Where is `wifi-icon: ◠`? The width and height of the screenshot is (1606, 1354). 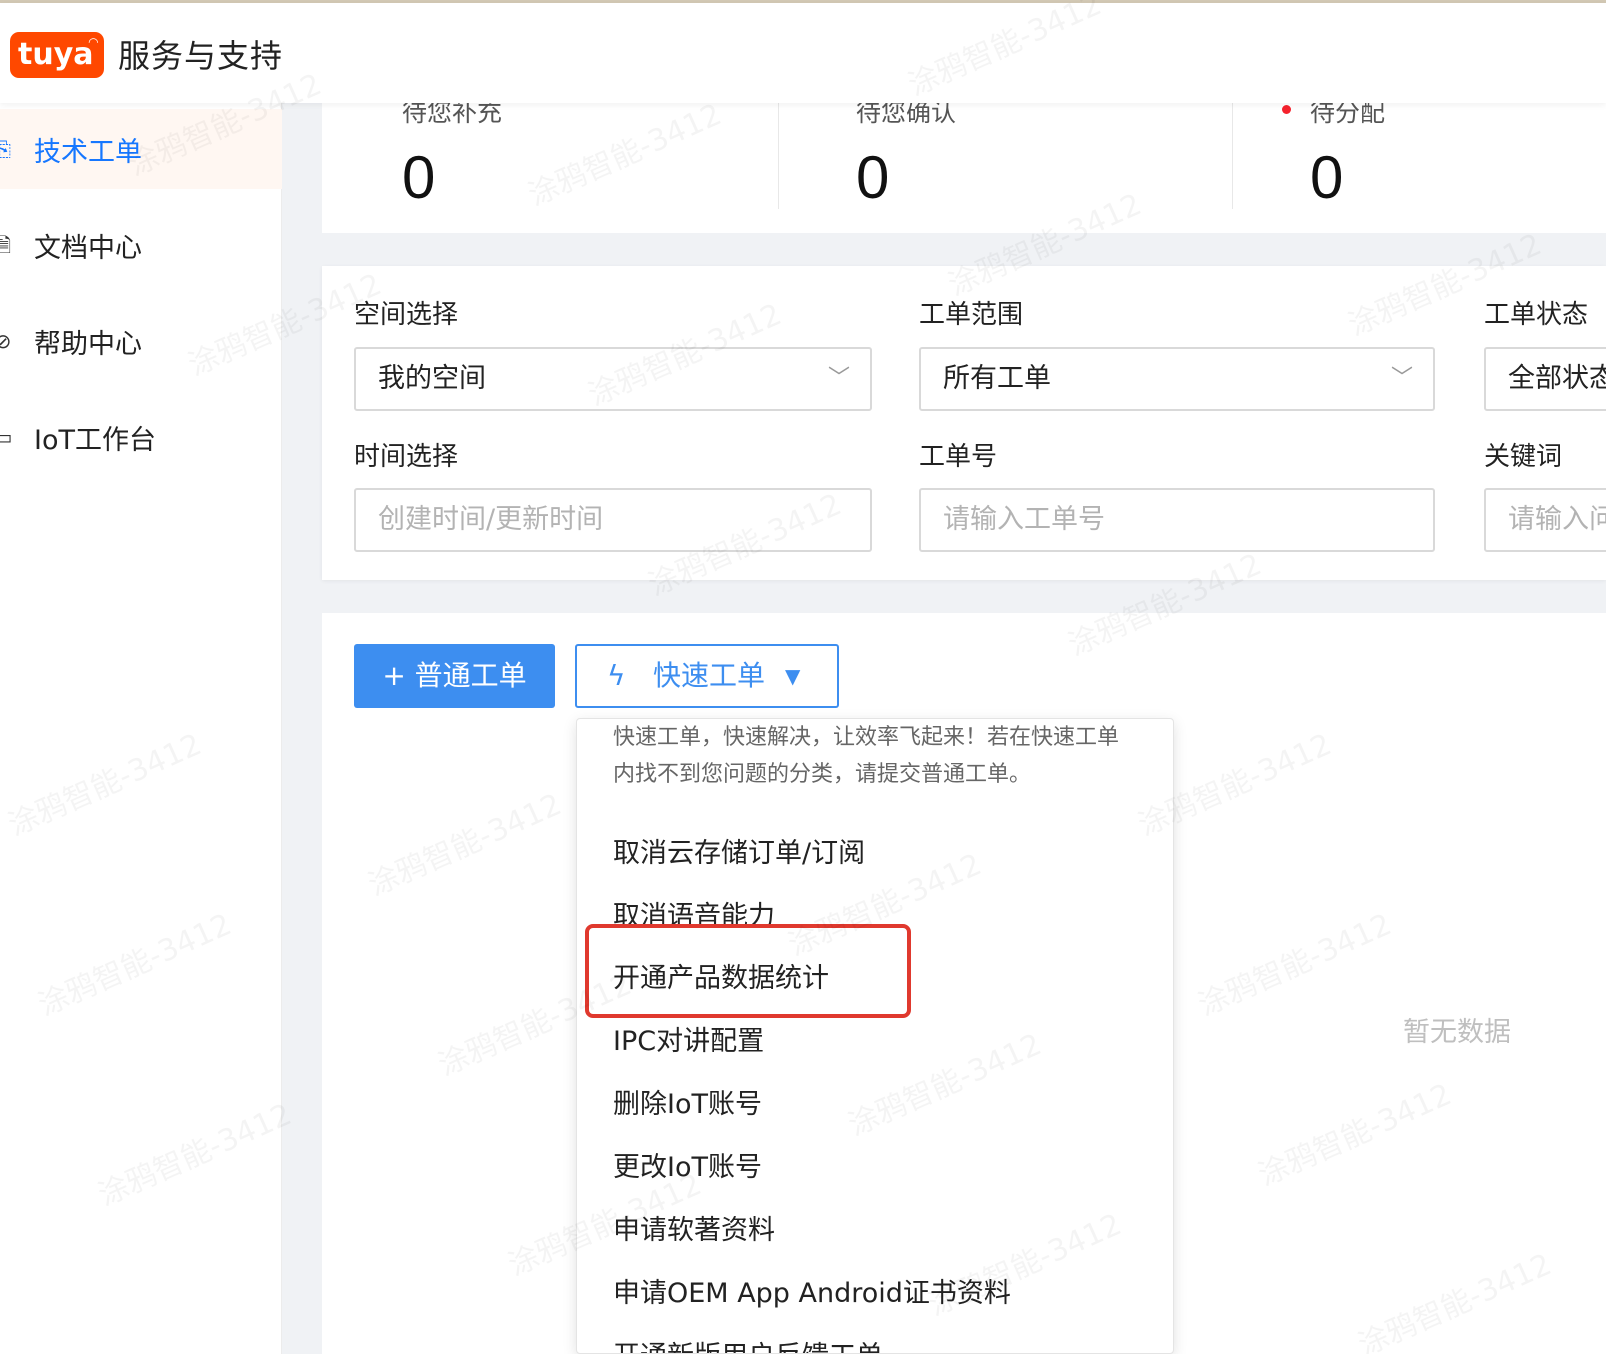
wifi-icon: ◠ is located at coordinates (93, 42).